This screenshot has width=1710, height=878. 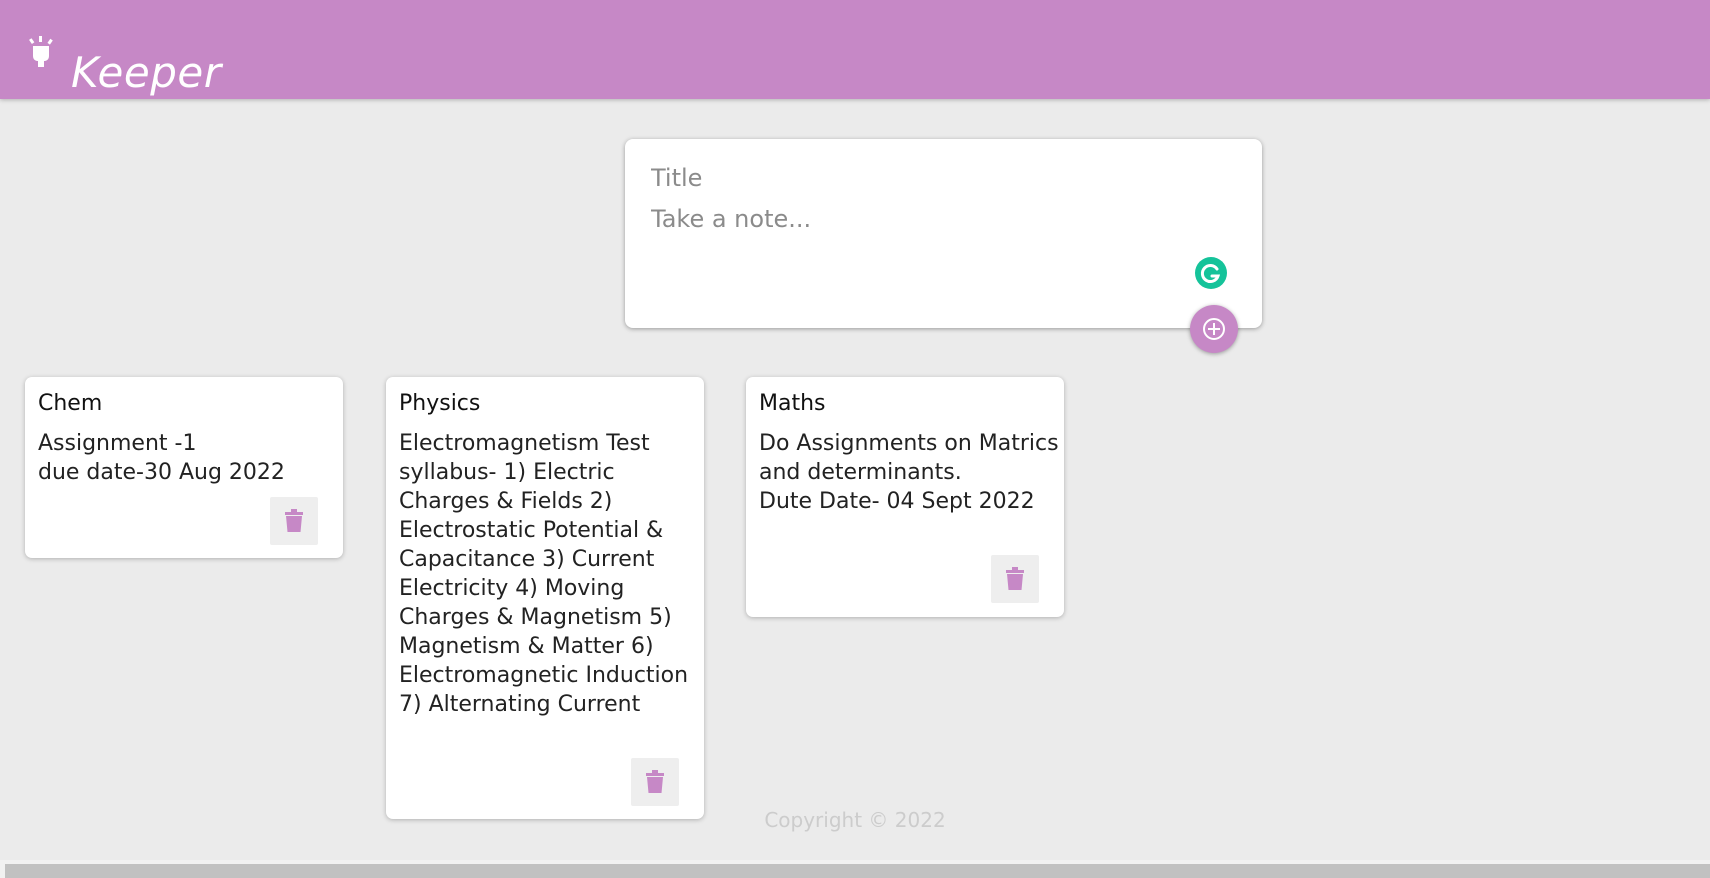 What do you see at coordinates (161, 458) in the screenshot?
I see `note-content: Assignment -1 due date-30 Aug 2022` at bounding box center [161, 458].